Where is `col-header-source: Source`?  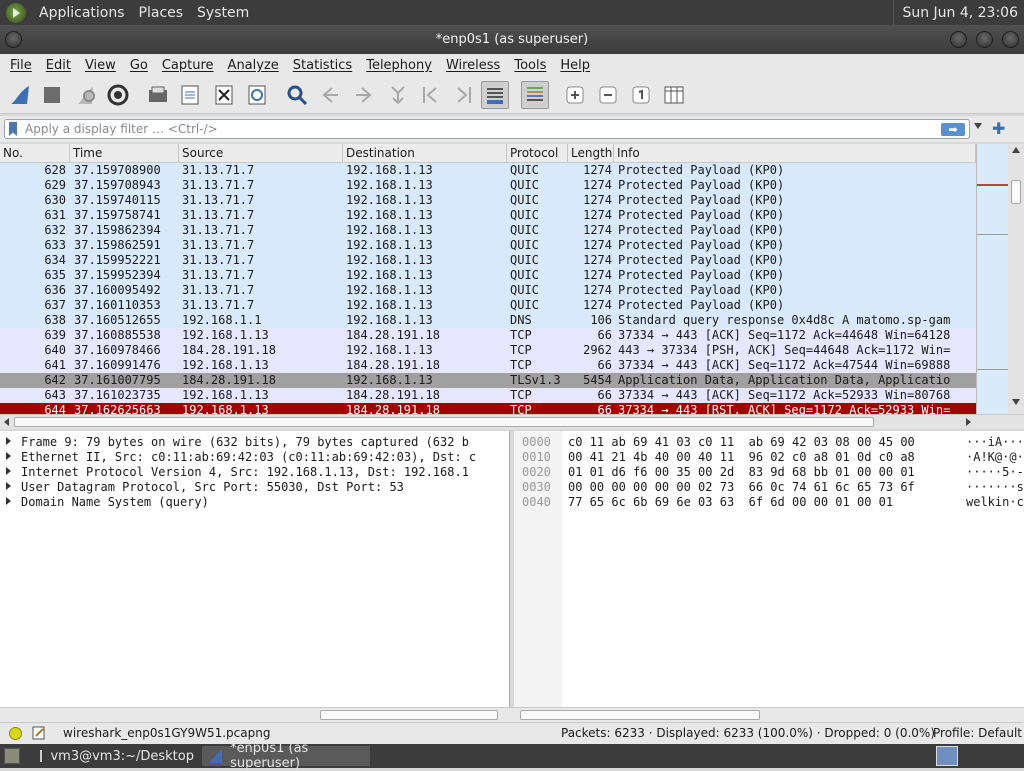
col-header-source: Source is located at coordinates (261, 153).